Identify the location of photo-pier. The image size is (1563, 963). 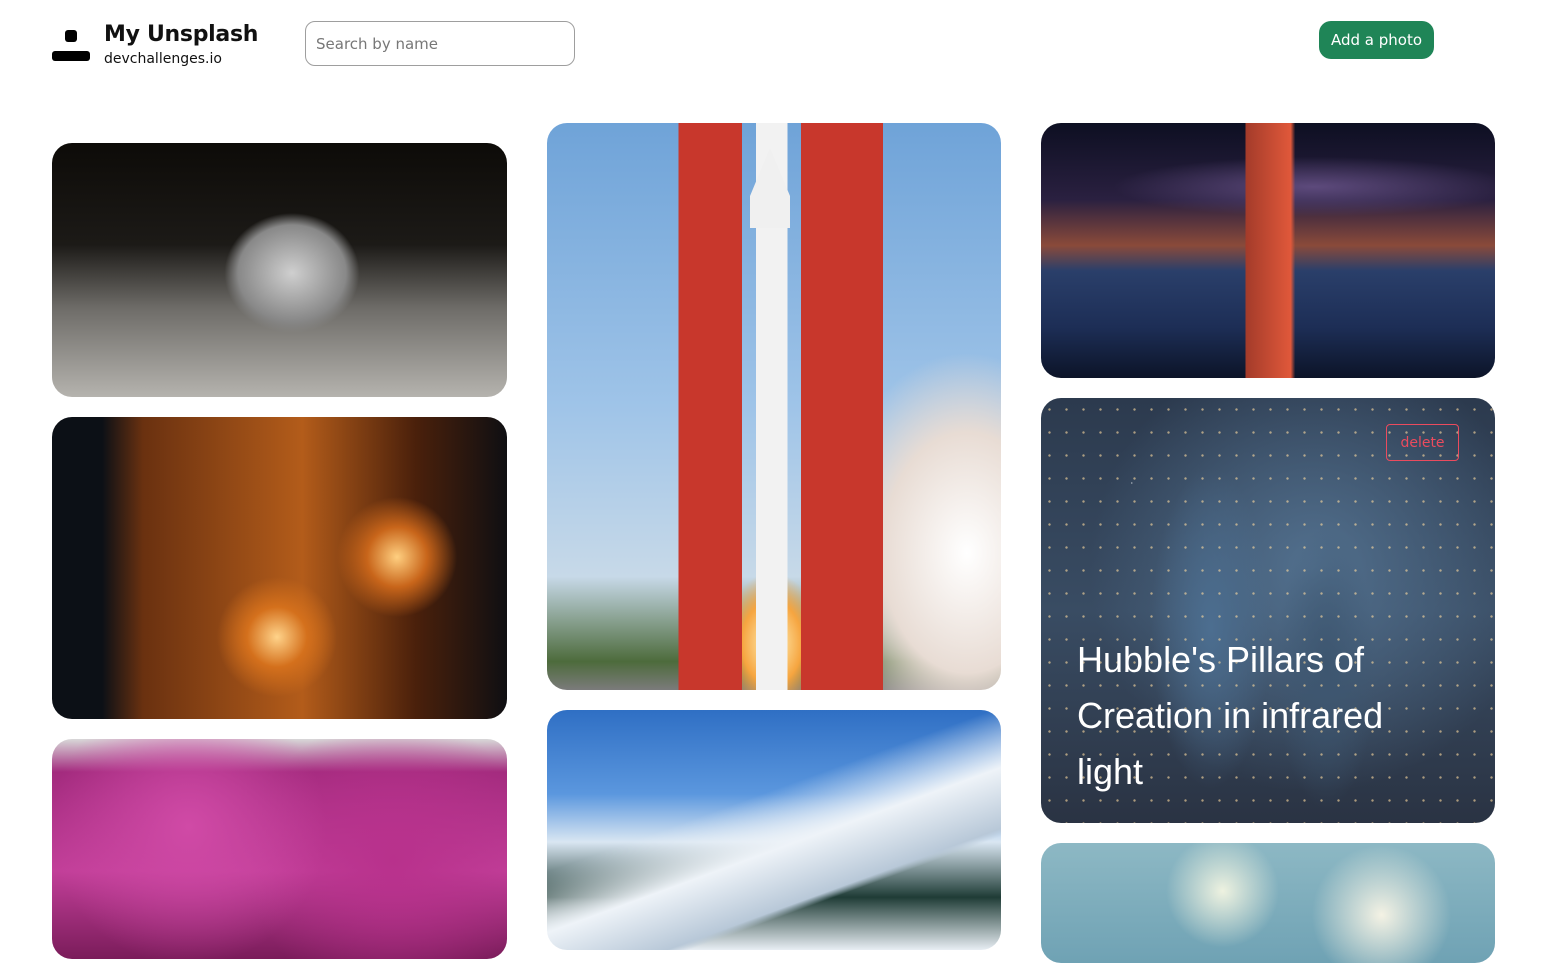
(1268, 250).